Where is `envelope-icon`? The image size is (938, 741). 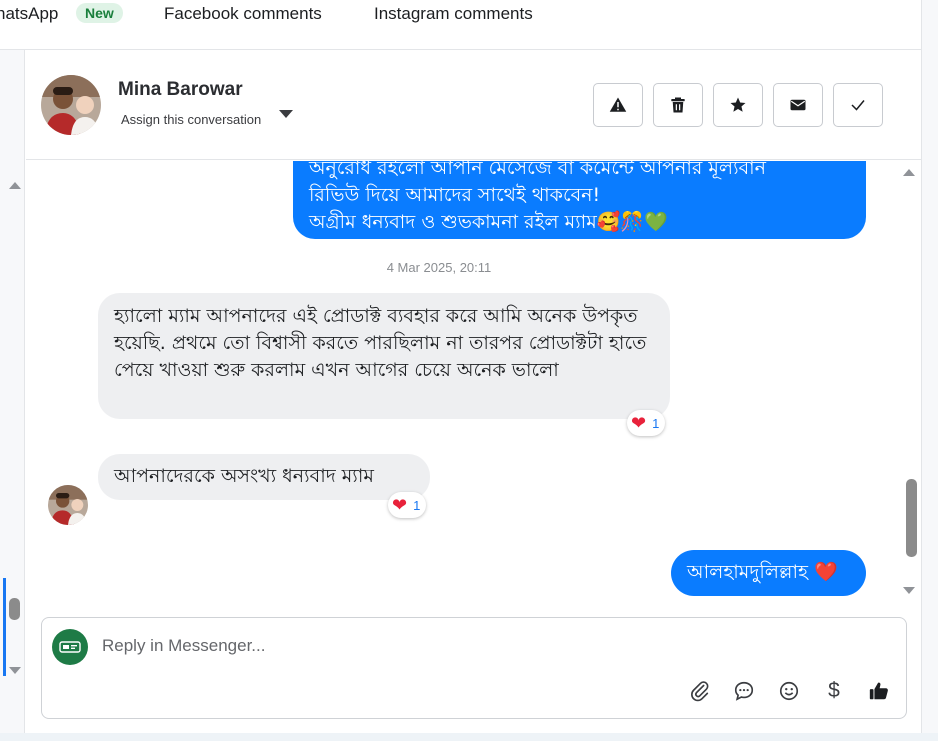 envelope-icon is located at coordinates (798, 105).